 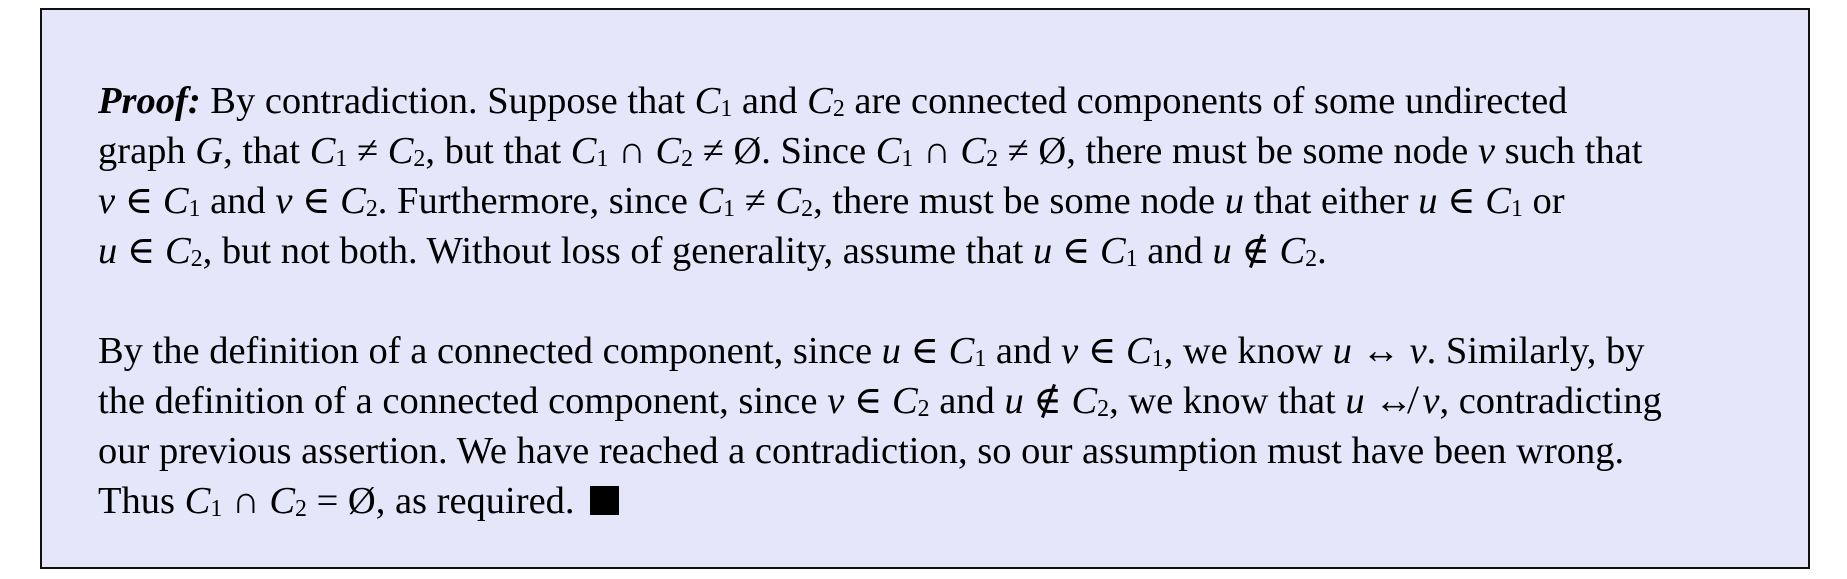 What do you see at coordinates (1019, 201) in the screenshot?
I see `text-run: , there must be some node` at bounding box center [1019, 201].